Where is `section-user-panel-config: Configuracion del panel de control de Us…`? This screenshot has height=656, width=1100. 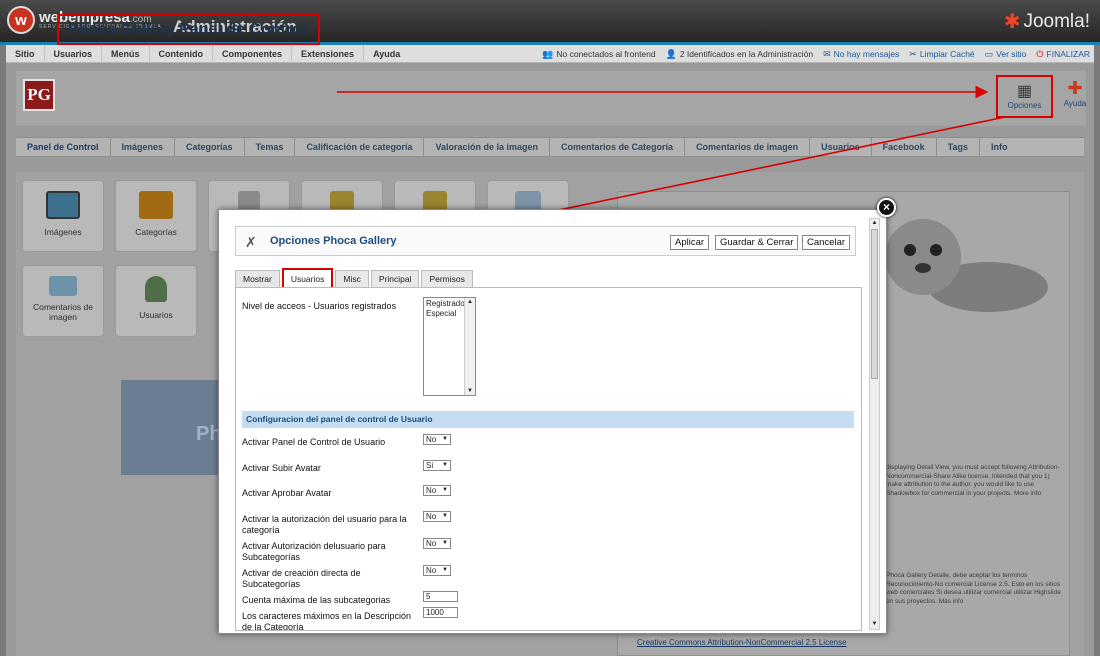 section-user-panel-config: Configuracion del panel de control de Us… is located at coordinates (548, 419).